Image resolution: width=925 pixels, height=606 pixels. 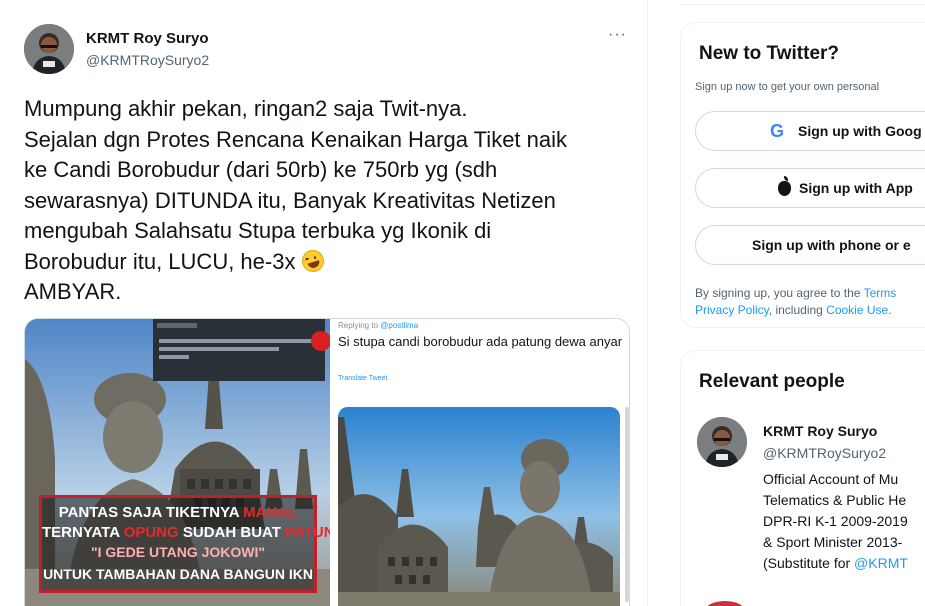 What do you see at coordinates (835, 500) in the screenshot?
I see `bio-line: Telematics & Public He` at bounding box center [835, 500].